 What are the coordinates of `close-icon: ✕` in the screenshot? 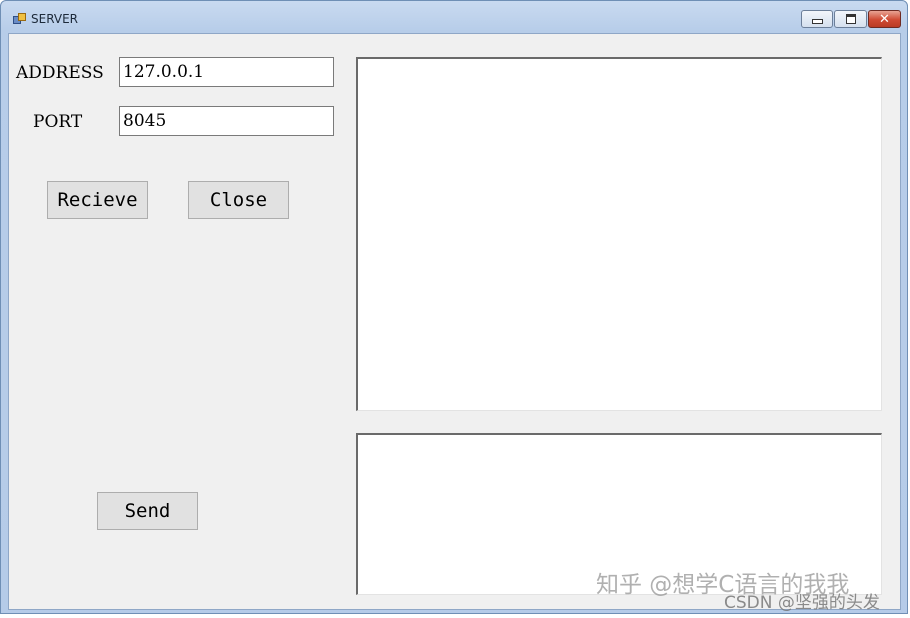 It's located at (884, 19).